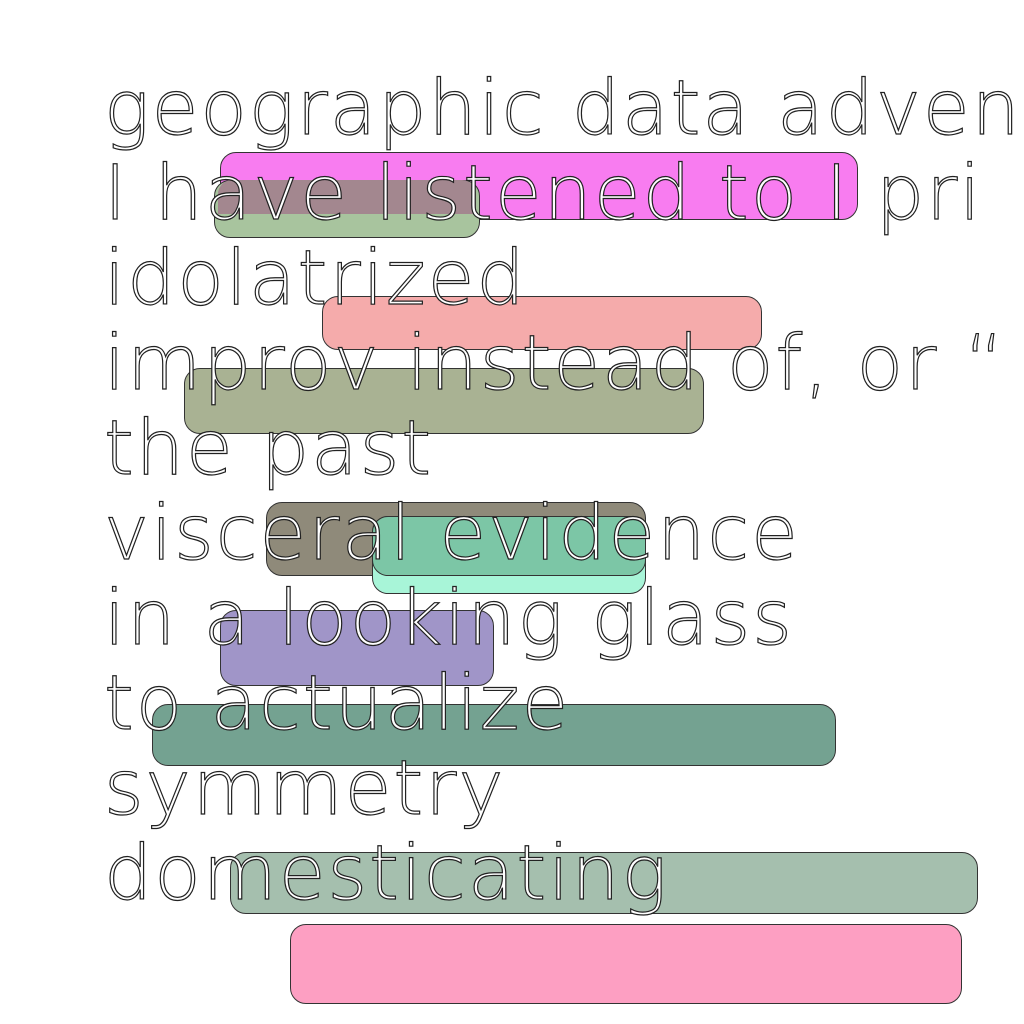  I want to click on poem-line-9: symmetry, so click(304, 787).